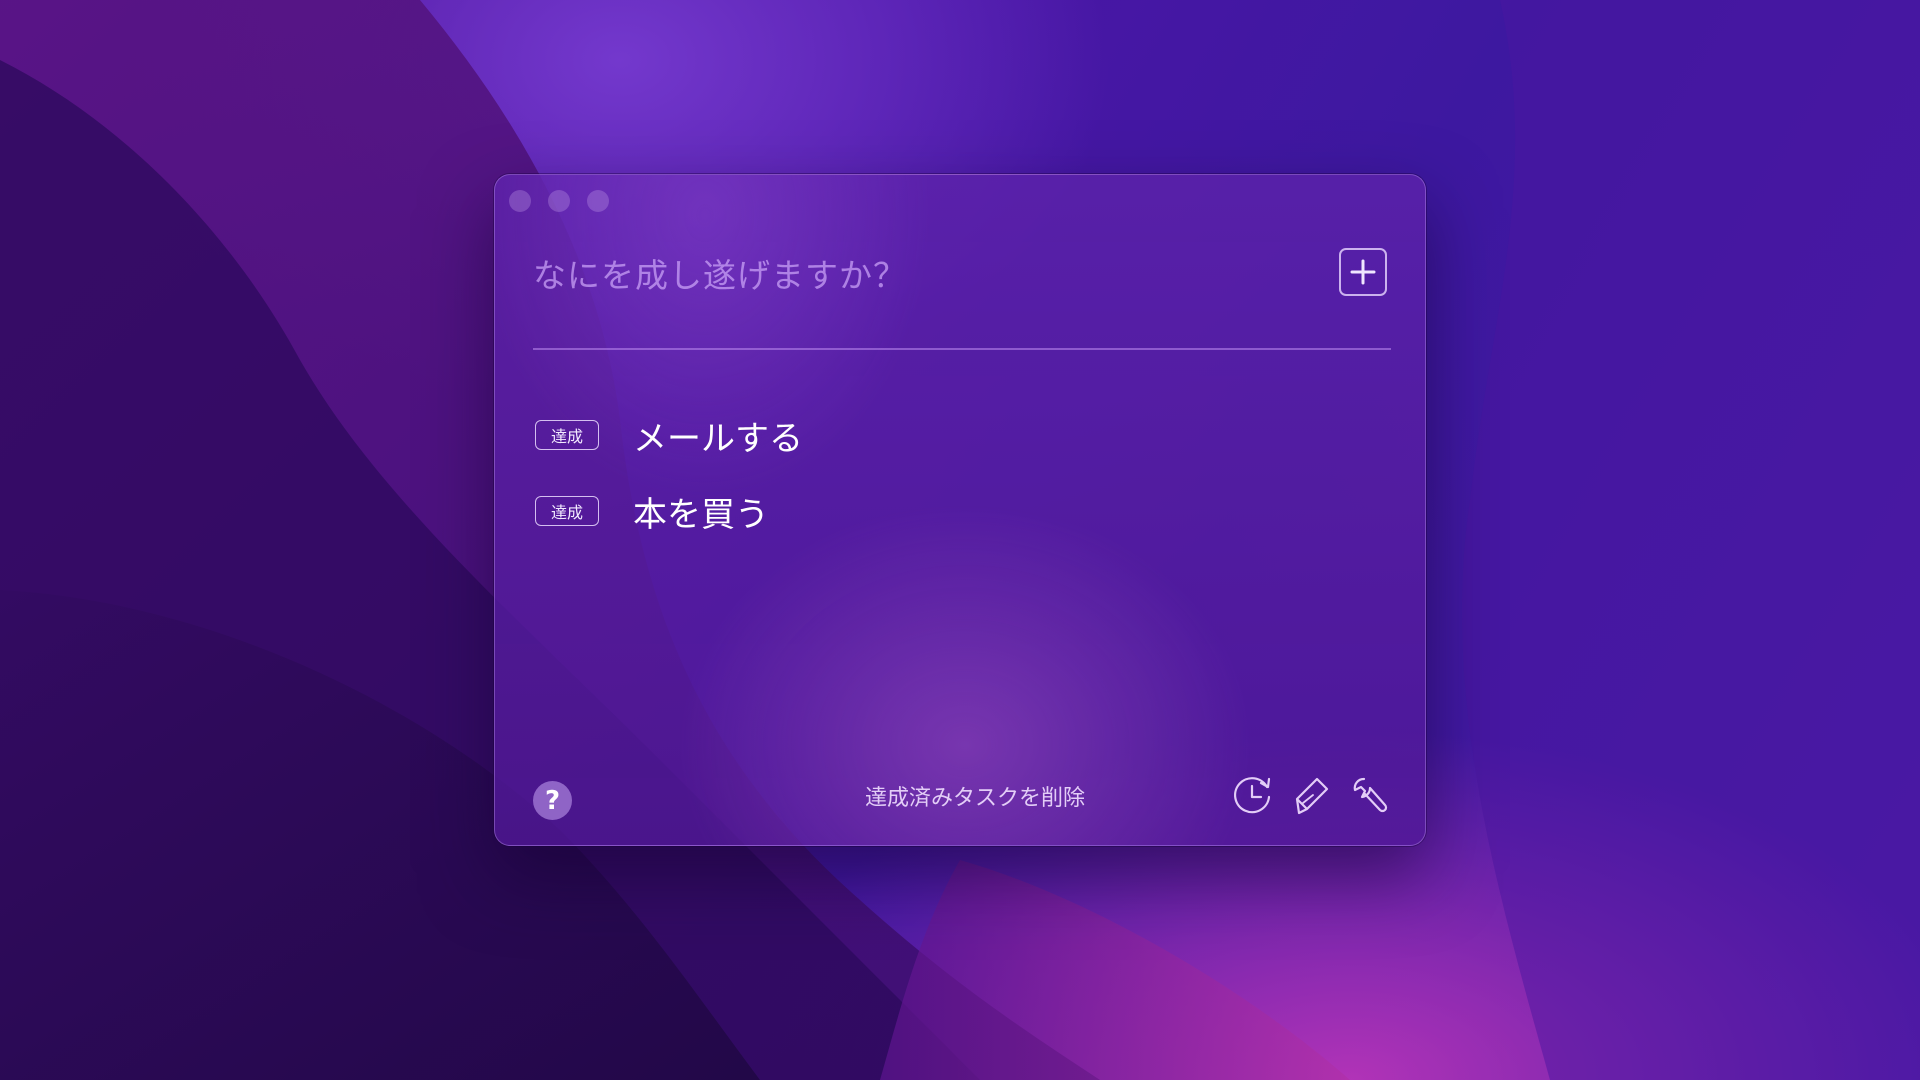 The height and width of the screenshot is (1080, 1920). I want to click on task-item: 達成 本を買う, so click(669, 511).